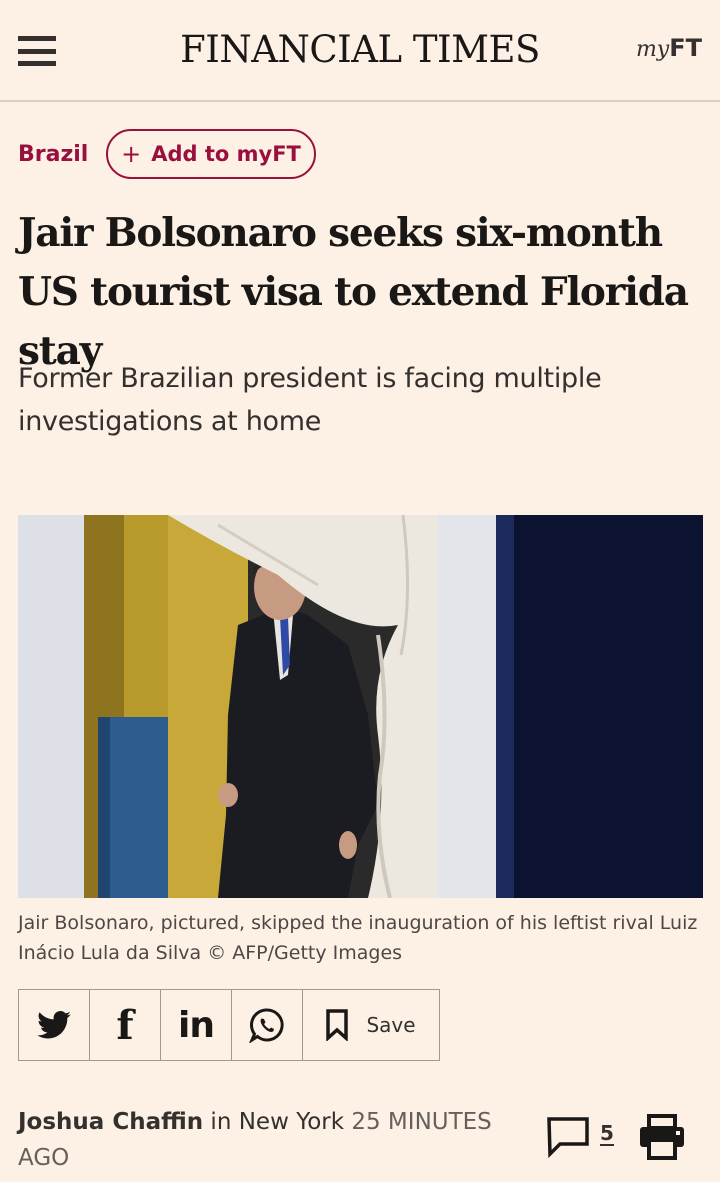 The height and width of the screenshot is (1182, 720). What do you see at coordinates (110, 1122) in the screenshot?
I see `author-link: Joshua Chaffin` at bounding box center [110, 1122].